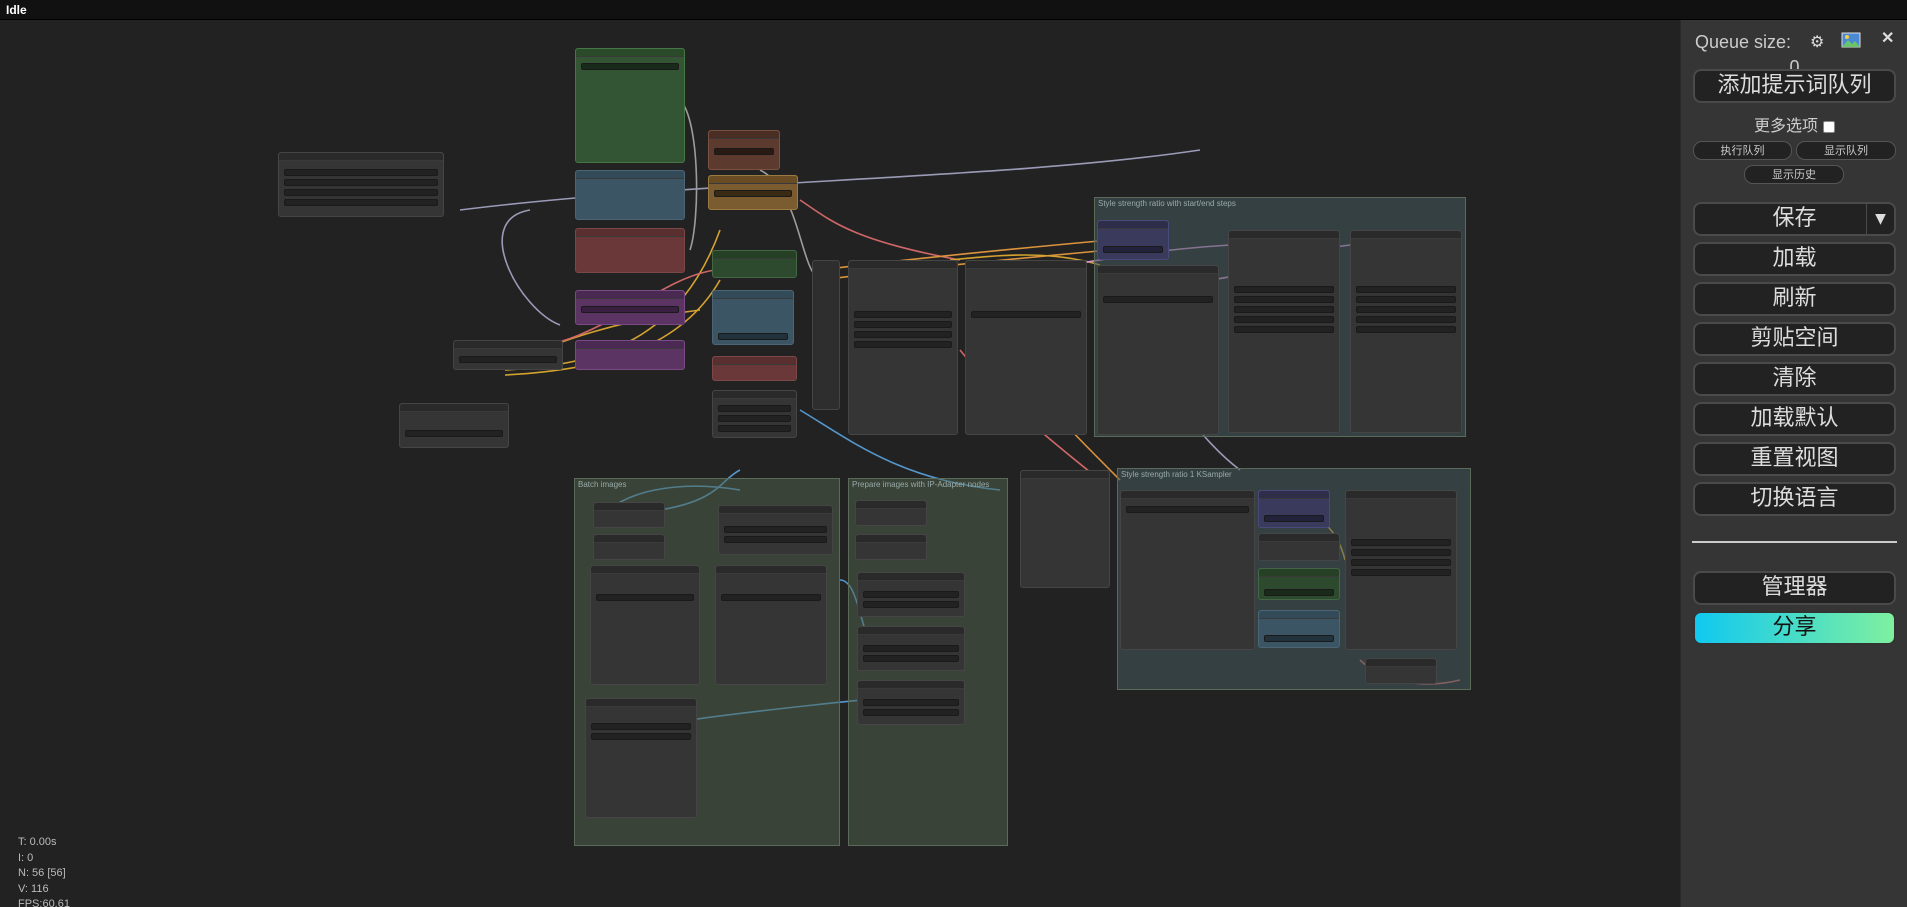 This screenshot has width=1907, height=907. What do you see at coordinates (1294, 509) in the screenshot?
I see `node-group2-purple` at bounding box center [1294, 509].